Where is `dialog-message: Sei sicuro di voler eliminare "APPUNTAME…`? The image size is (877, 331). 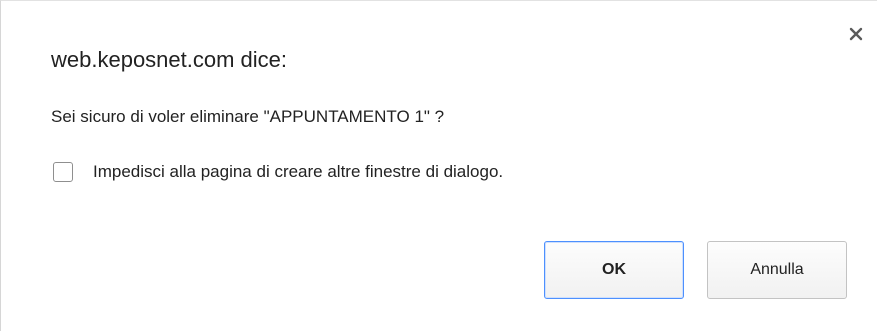 dialog-message: Sei sicuro di voler eliminare "APPUNTAME… is located at coordinates (248, 116).